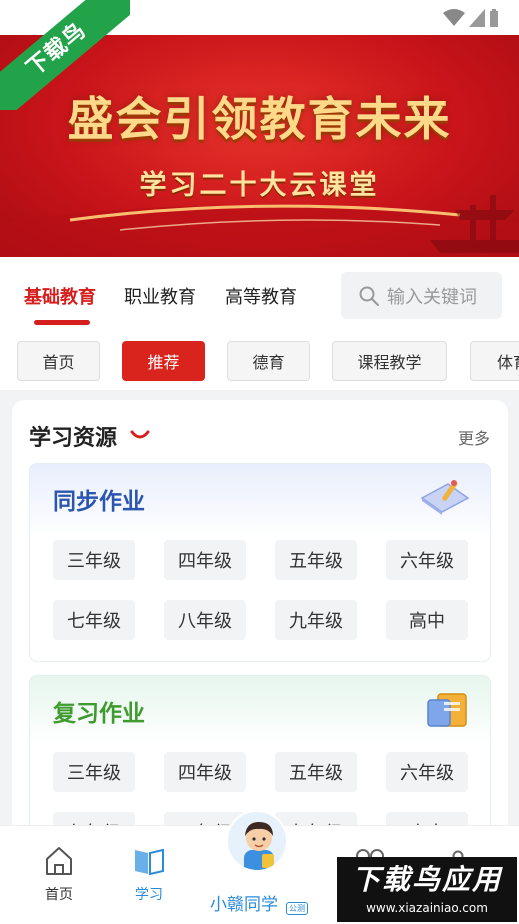  What do you see at coordinates (259, 185) in the screenshot?
I see `banner-subtitle: 学习二十大云课堂` at bounding box center [259, 185].